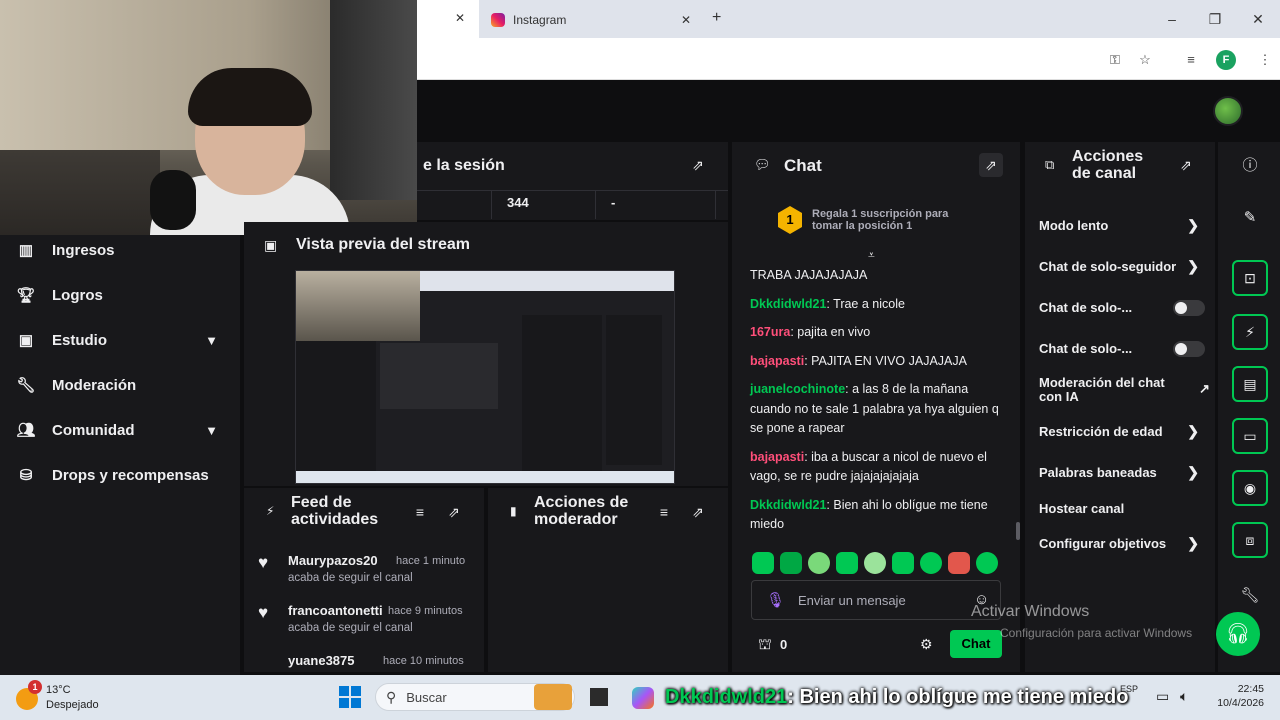  What do you see at coordinates (485, 377) in the screenshot?
I see `stream-preview-video` at bounding box center [485, 377].